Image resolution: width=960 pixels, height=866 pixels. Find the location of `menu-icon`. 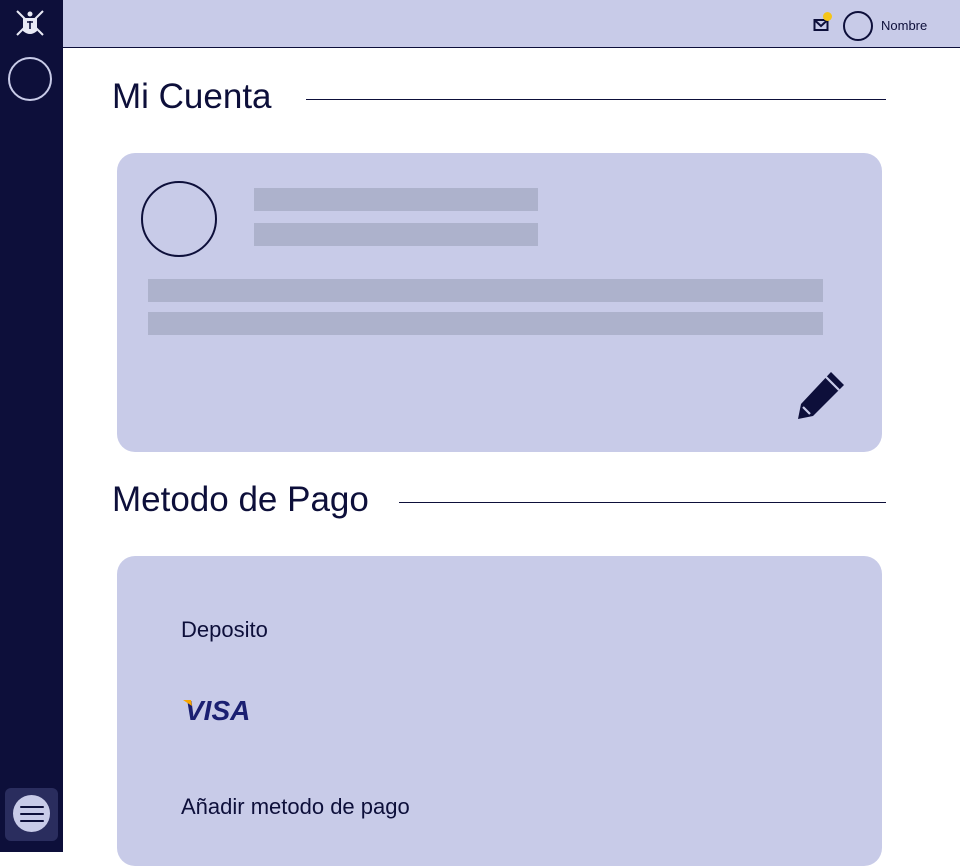

menu-icon is located at coordinates (31, 813).